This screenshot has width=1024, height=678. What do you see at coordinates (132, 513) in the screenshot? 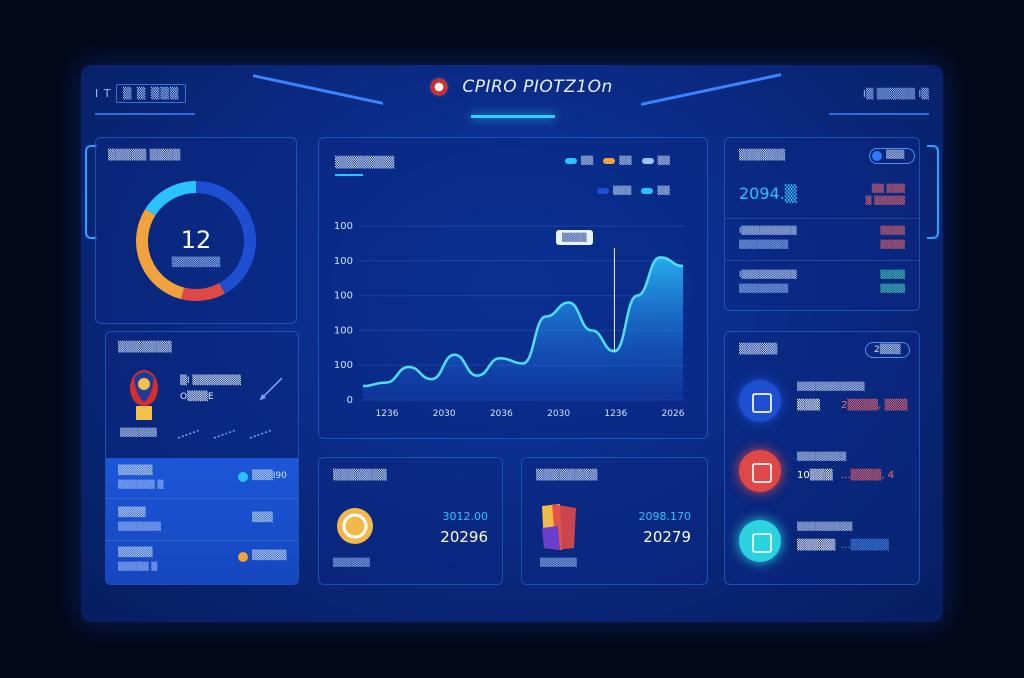
I see `sublist-label-2: ▒▒▒▒` at bounding box center [132, 513].